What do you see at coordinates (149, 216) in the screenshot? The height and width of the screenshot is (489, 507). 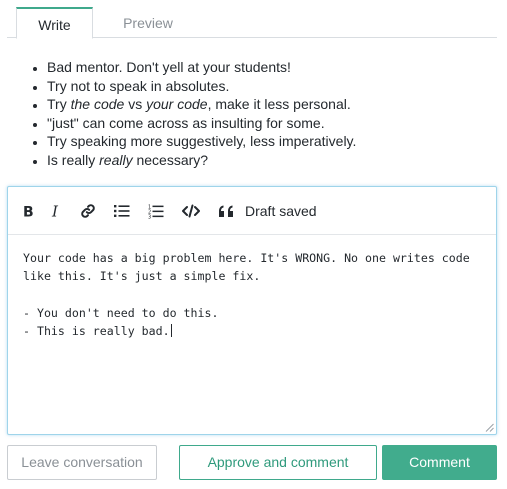 I see `svg-text: 3` at bounding box center [149, 216].